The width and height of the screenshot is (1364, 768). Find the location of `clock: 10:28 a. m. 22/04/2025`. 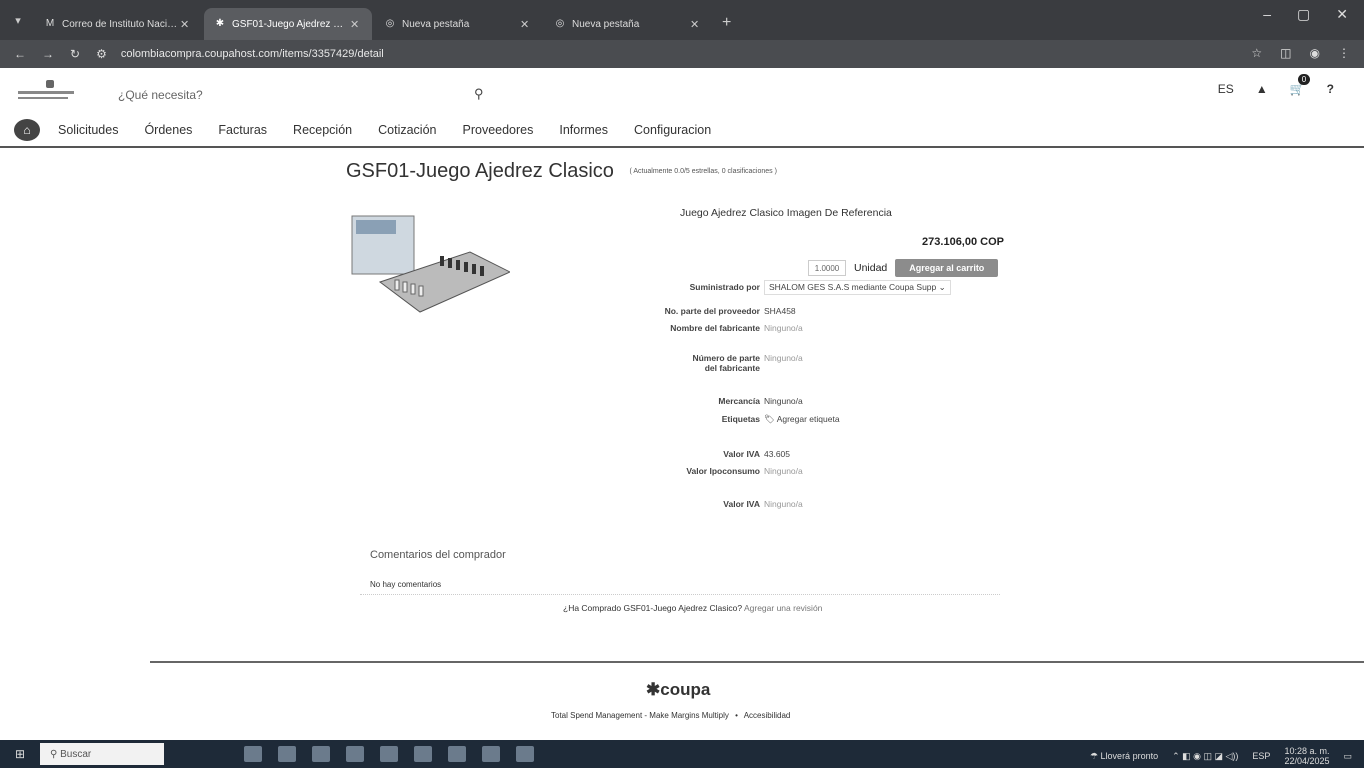

clock: 10:28 a. m. 22/04/2025 is located at coordinates (1306, 756).